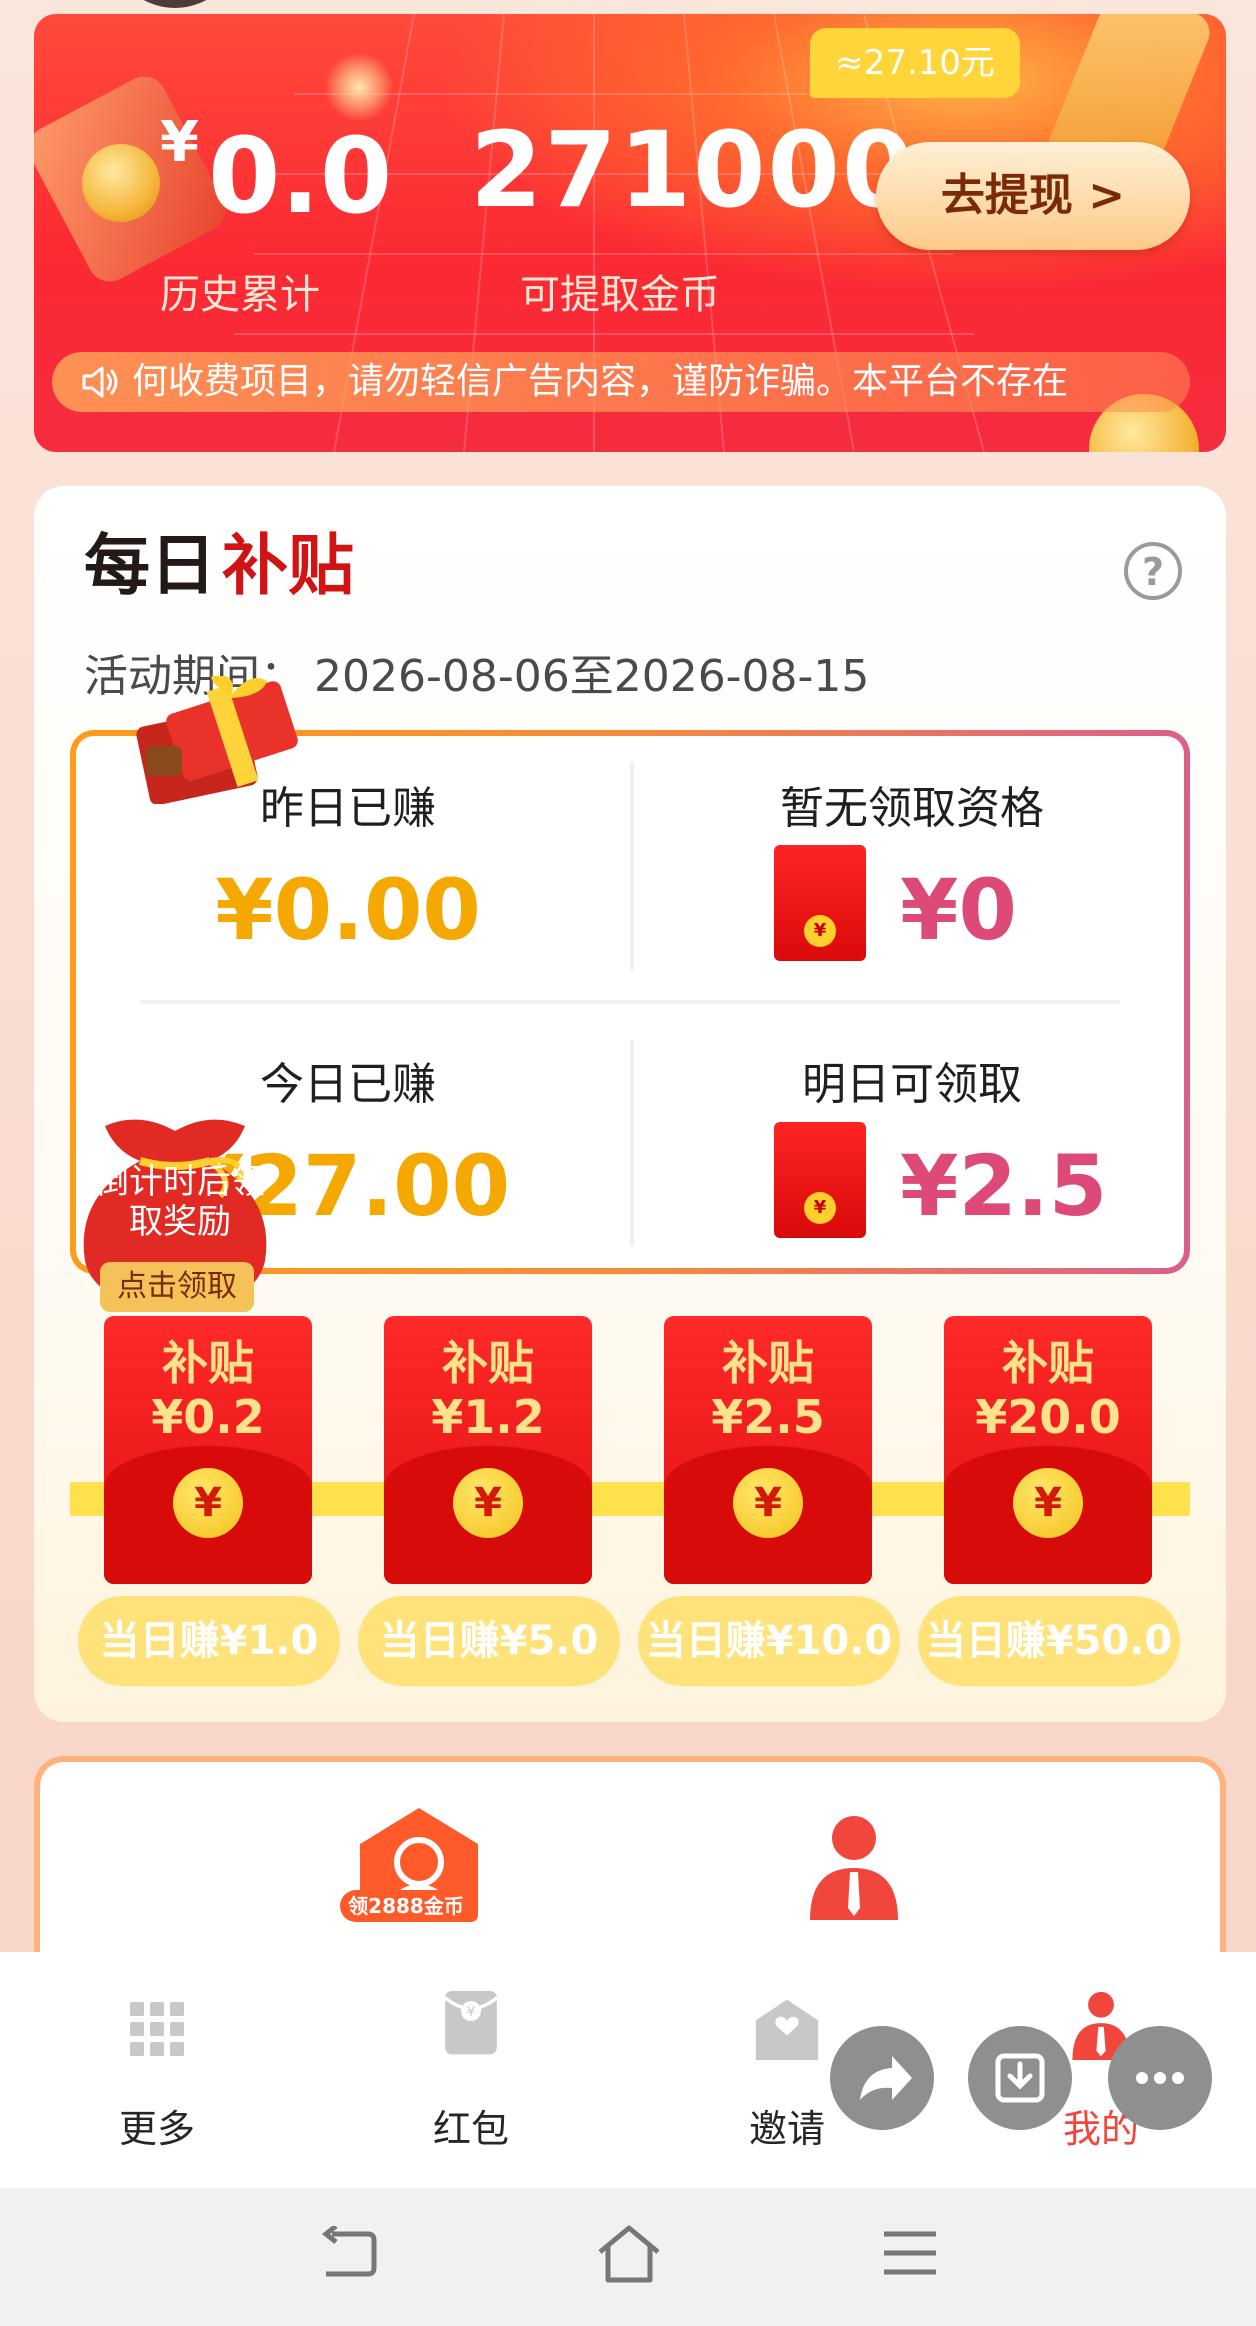 The image size is (1256, 2326). Describe the element at coordinates (300, 176) in the screenshot. I see `history-total-value: 0.0` at that location.